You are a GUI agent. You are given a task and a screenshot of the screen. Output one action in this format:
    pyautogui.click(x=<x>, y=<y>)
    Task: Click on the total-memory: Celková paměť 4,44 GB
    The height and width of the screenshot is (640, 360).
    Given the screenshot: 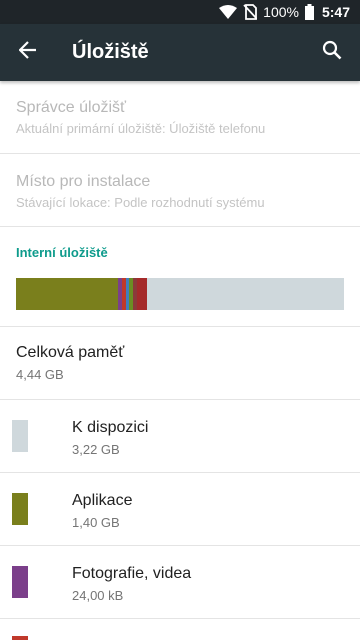 What is the action you would take?
    pyautogui.click(x=70, y=363)
    